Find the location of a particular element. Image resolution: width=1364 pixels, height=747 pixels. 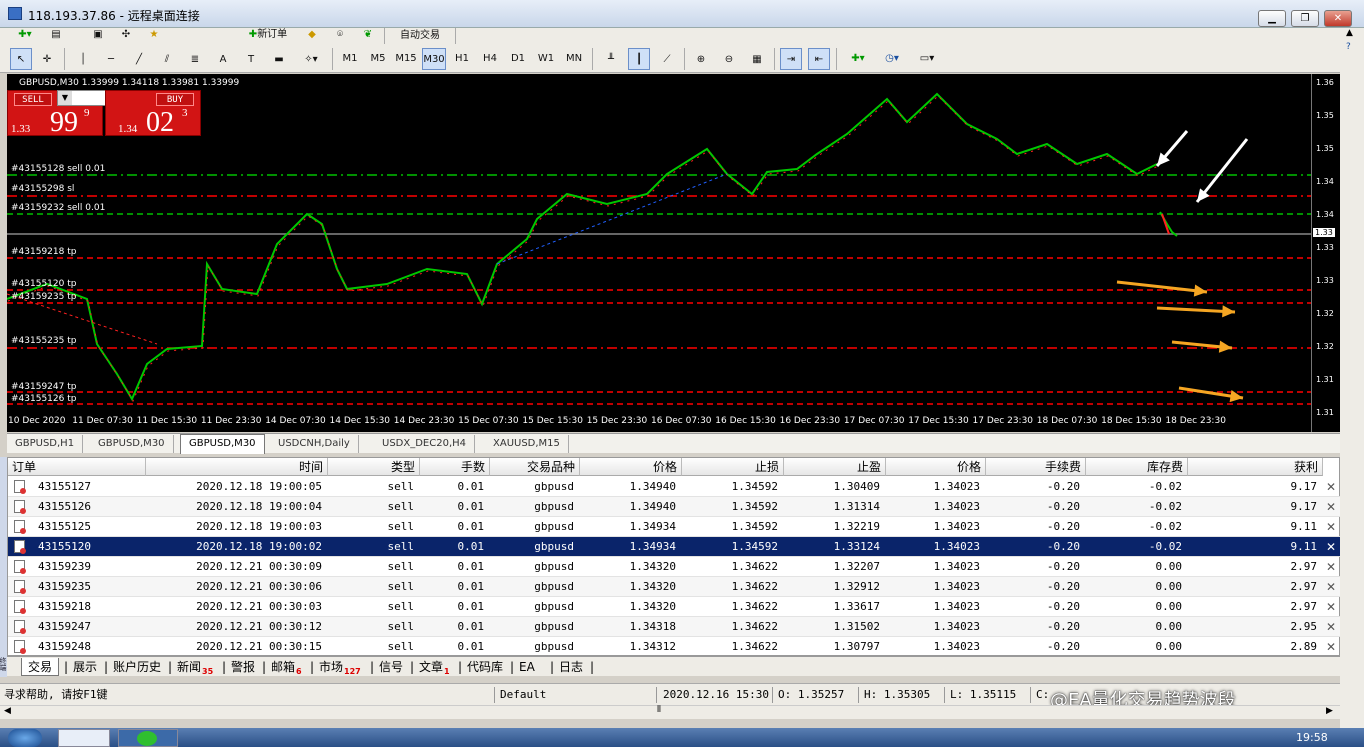

column-header: 手续费 is located at coordinates (1036, 467).